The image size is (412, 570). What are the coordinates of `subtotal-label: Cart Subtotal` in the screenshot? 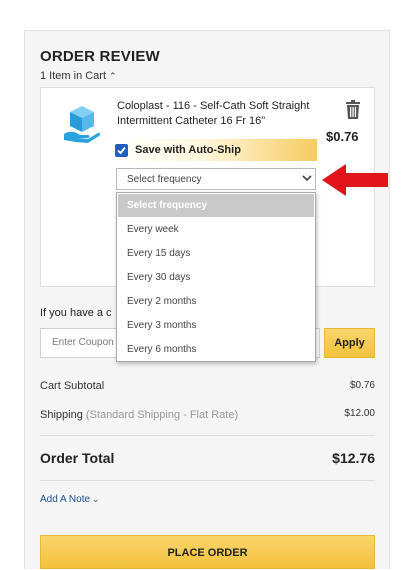 It's located at (72, 386).